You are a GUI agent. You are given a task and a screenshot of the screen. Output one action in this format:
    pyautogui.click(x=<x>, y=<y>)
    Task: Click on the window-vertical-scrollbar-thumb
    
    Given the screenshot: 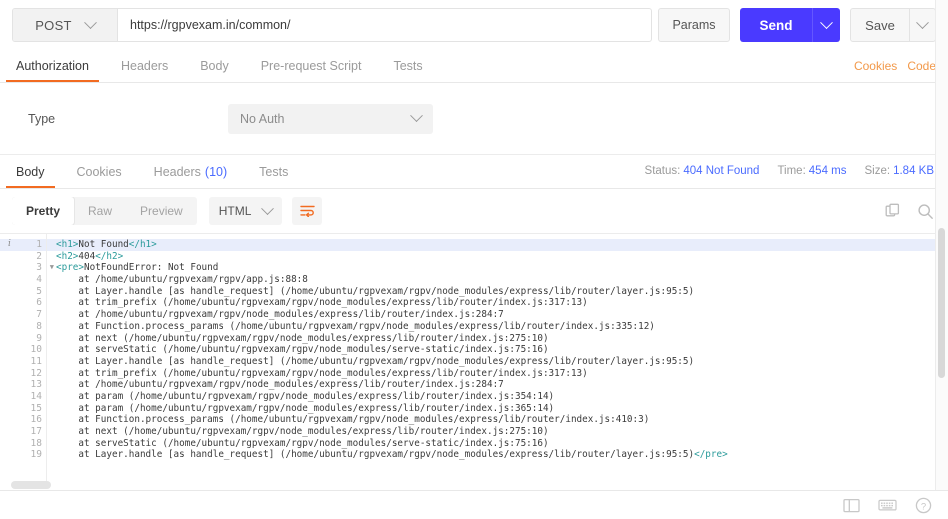 What is the action you would take?
    pyautogui.click(x=941, y=303)
    